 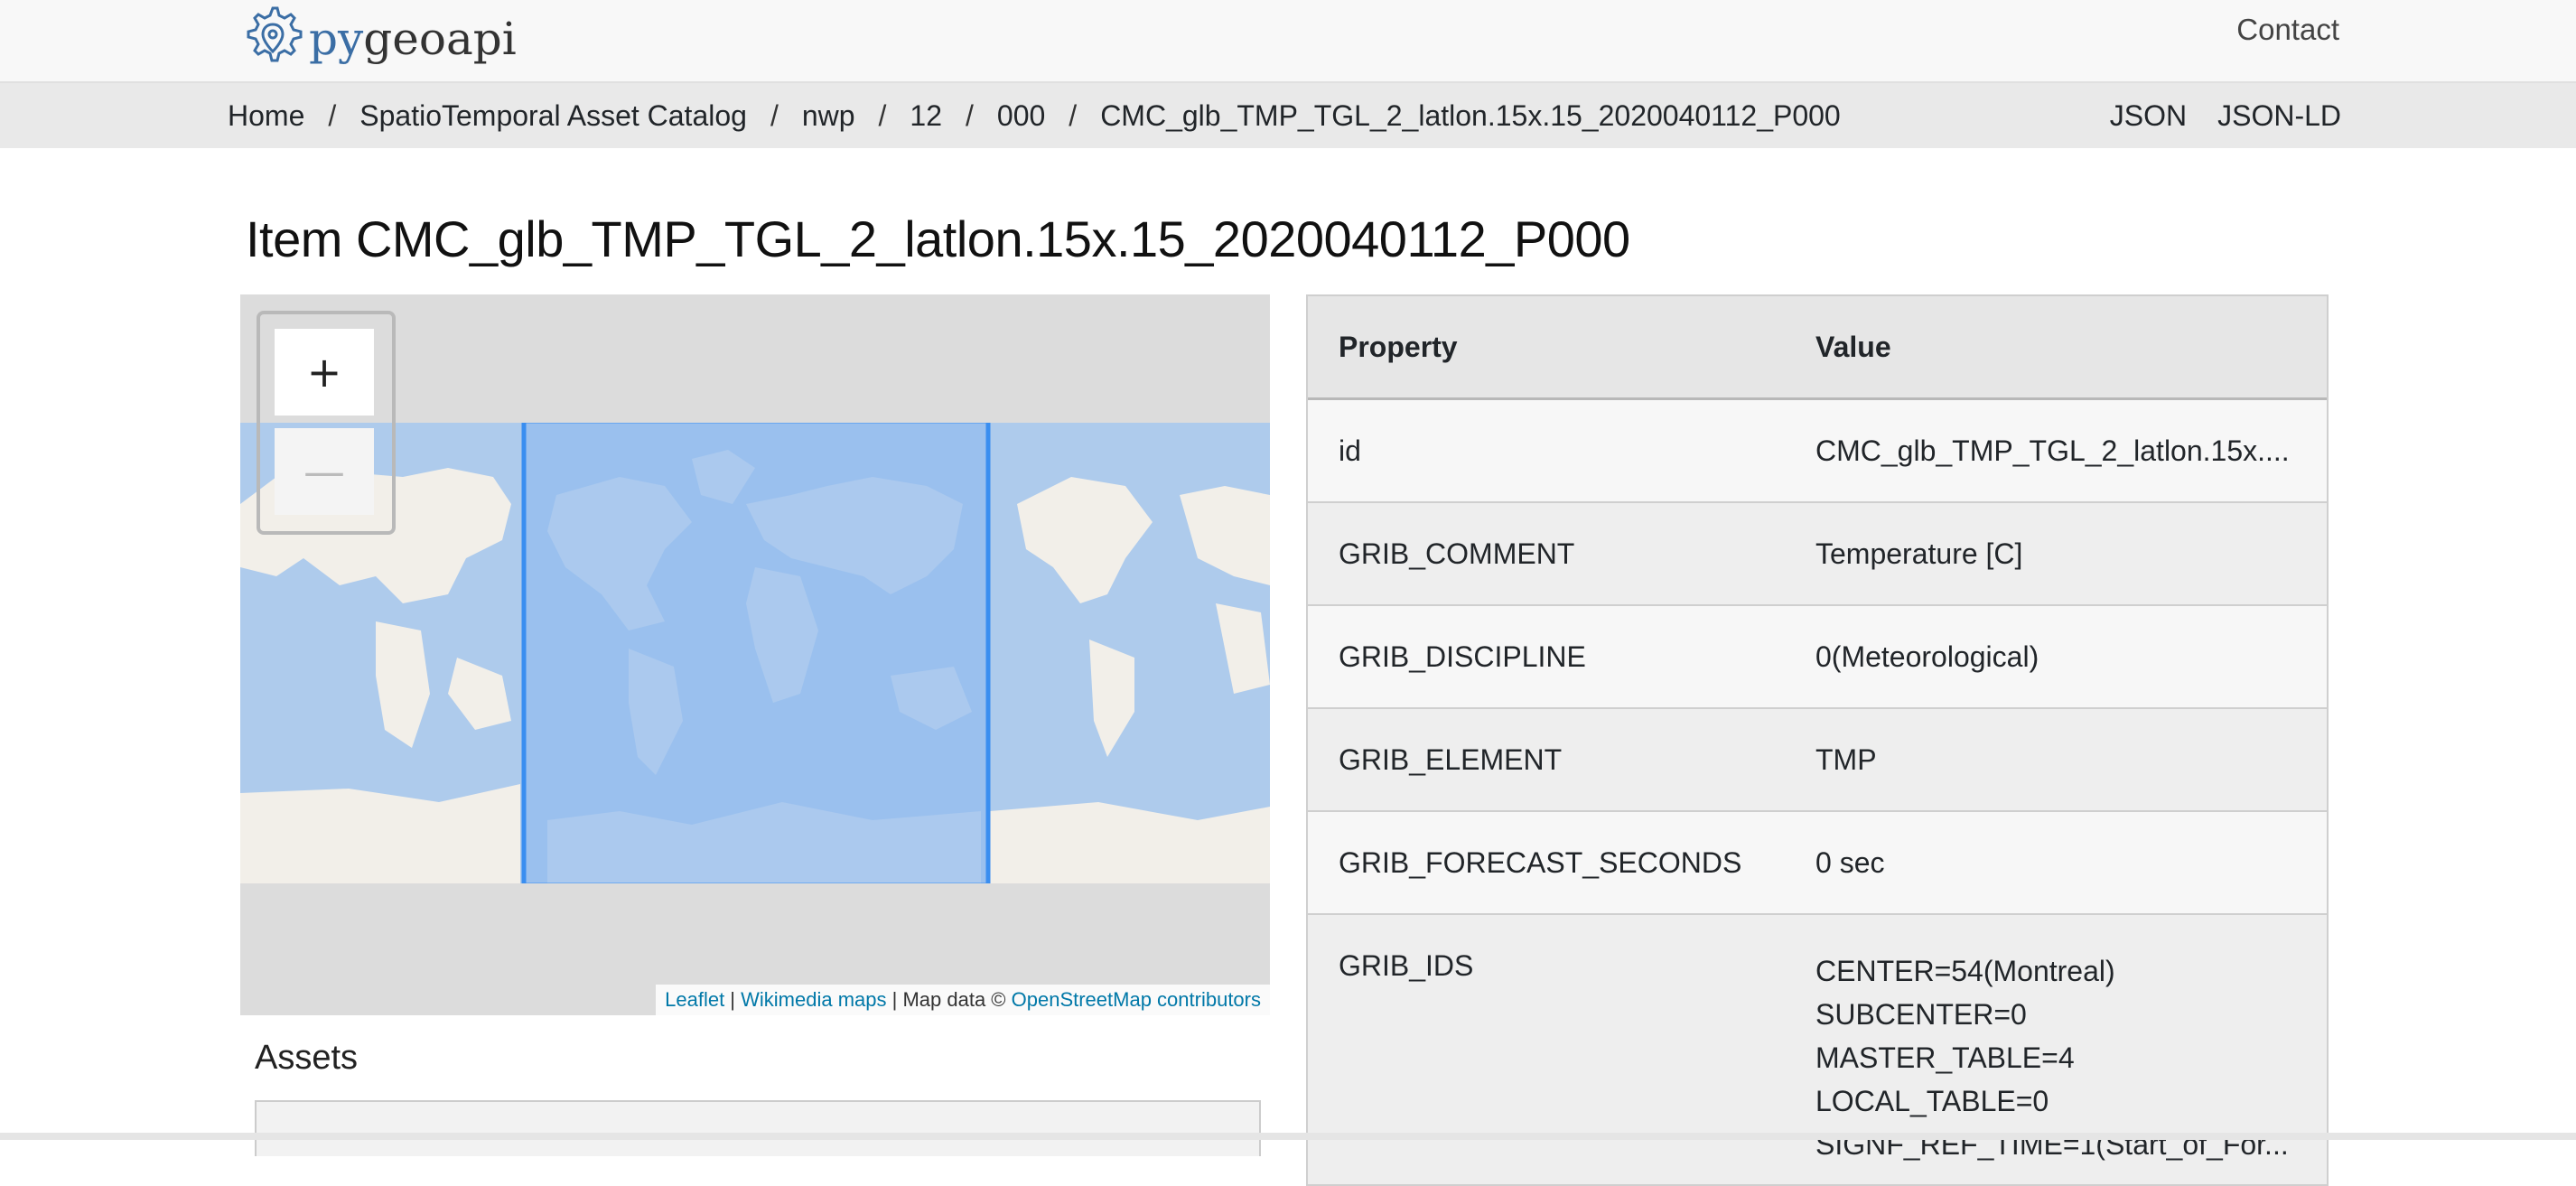 I want to click on zoom-out-button: —, so click(x=324, y=471).